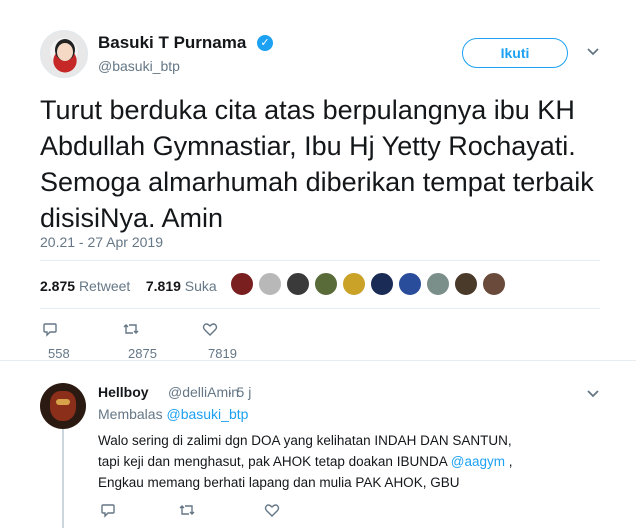 The image size is (636, 528). Describe the element at coordinates (101, 242) in the screenshot. I see `tweet-timestamp: 20.21 - 27 Apr 2019` at that location.